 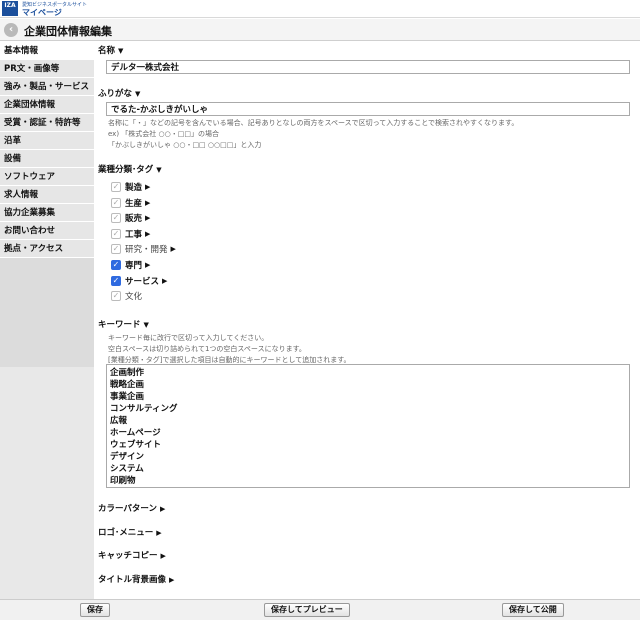 What do you see at coordinates (47, 231) in the screenshot?
I see `sidebar-item-contact: お問い合わせ` at bounding box center [47, 231].